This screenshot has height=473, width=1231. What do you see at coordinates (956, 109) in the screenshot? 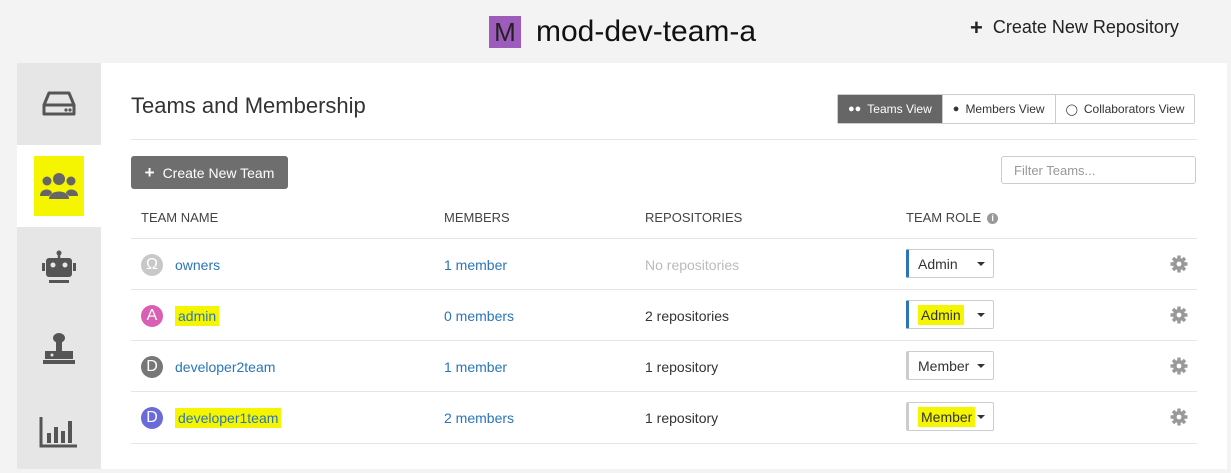
I see `user-icon: ●` at bounding box center [956, 109].